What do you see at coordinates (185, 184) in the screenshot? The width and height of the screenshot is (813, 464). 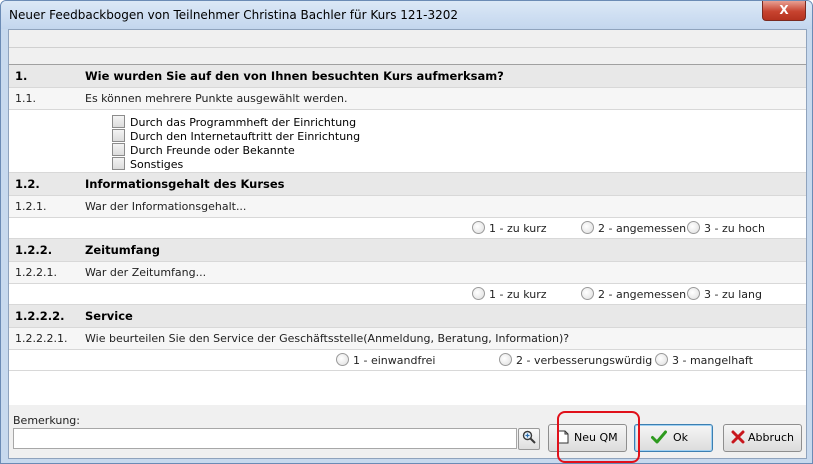 I see `section-title: Informationsgehalt des Kurses` at bounding box center [185, 184].